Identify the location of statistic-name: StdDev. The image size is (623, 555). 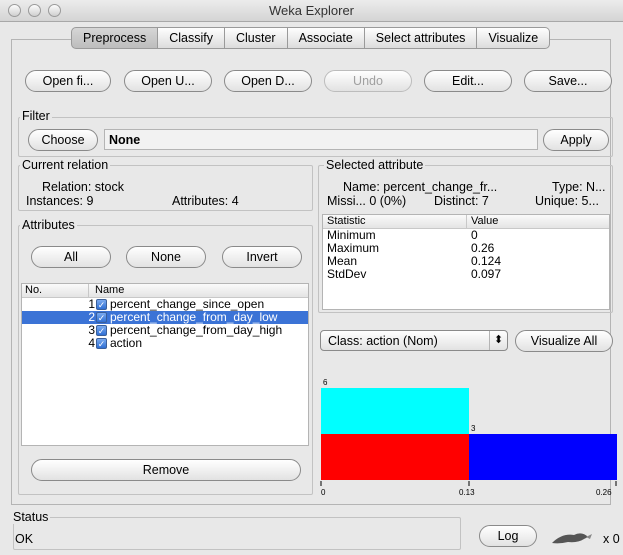
(347, 274).